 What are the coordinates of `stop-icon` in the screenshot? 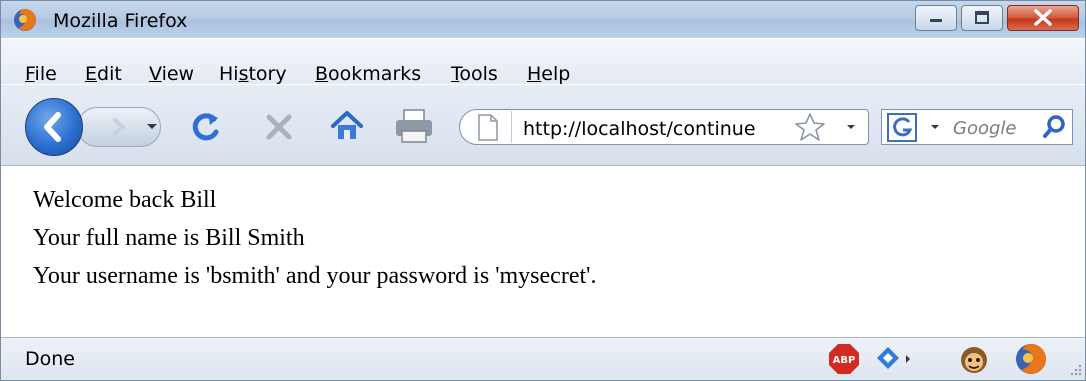 It's located at (279, 127).